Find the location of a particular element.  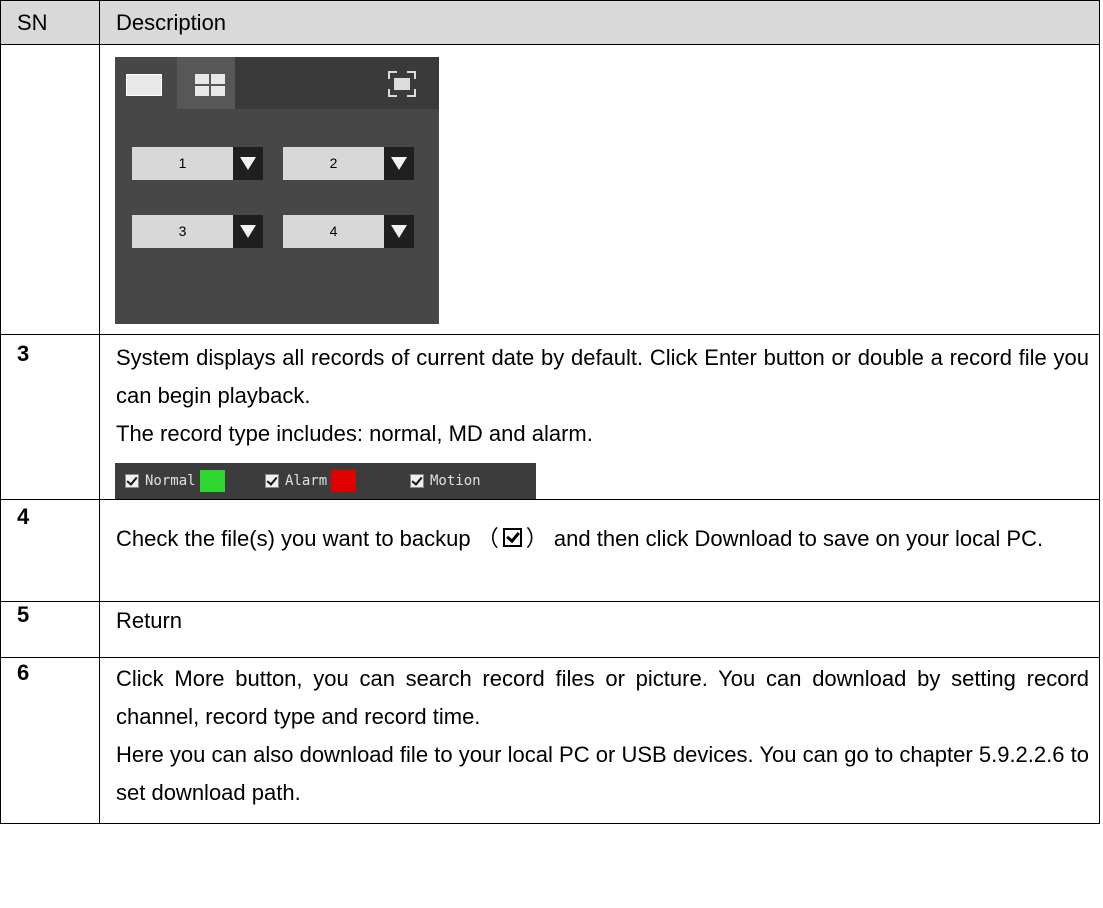

legend-motion: Motion is located at coordinates (445, 481).